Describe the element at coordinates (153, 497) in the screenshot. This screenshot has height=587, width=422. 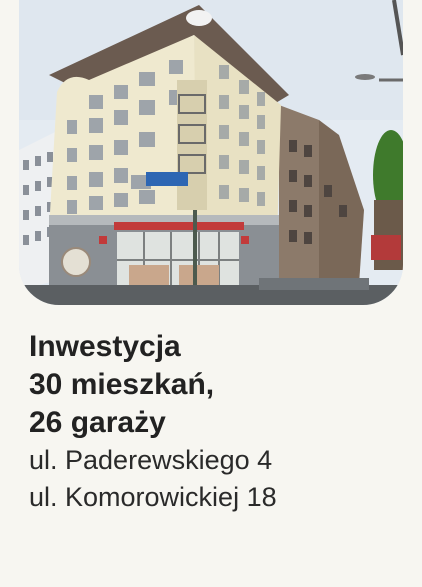
I see `address-line-komorowickiej: ul. Komorowickiej 18` at that location.